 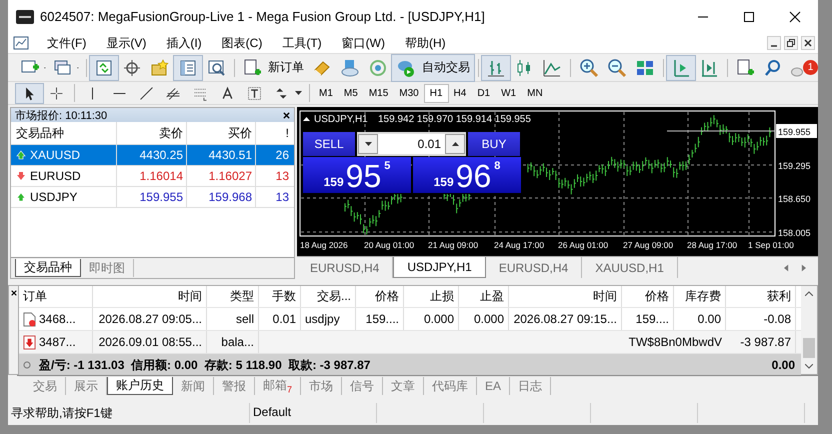 I want to click on table-cell: sell, so click(x=233, y=319).